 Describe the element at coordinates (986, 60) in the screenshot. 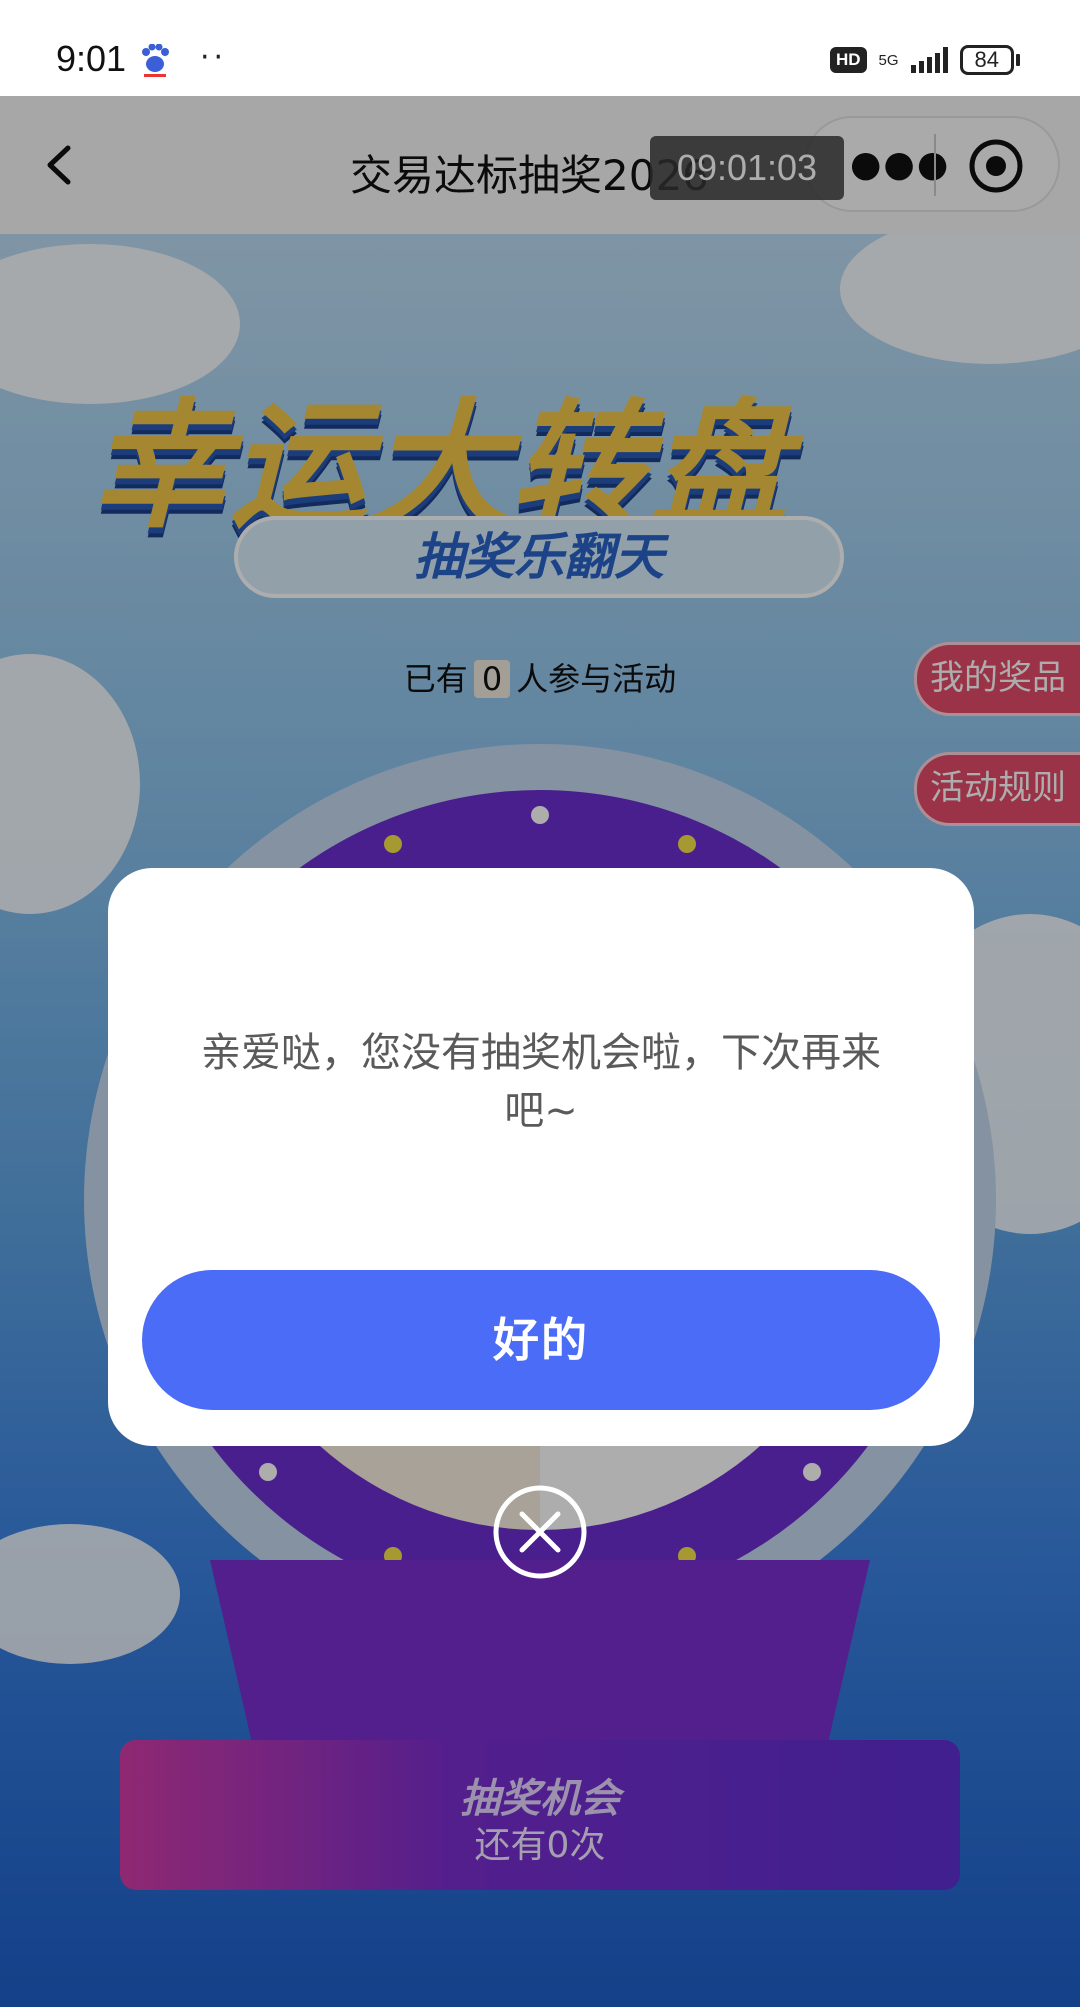

I see `battery-level: 84` at that location.